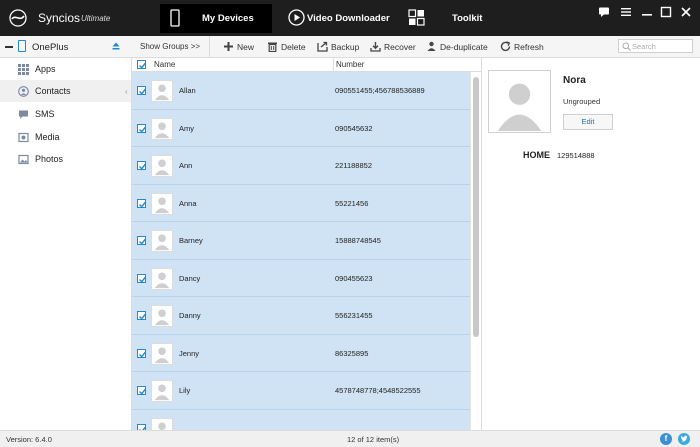 The image size is (700, 447). Describe the element at coordinates (170, 46) in the screenshot. I see `show-groups-button: Show Groups >>` at that location.